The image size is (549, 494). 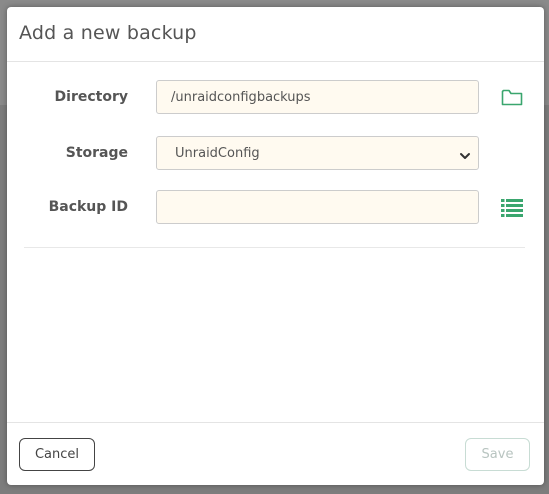 I want to click on backup-id-row: Backup ID, so click(x=275, y=208).